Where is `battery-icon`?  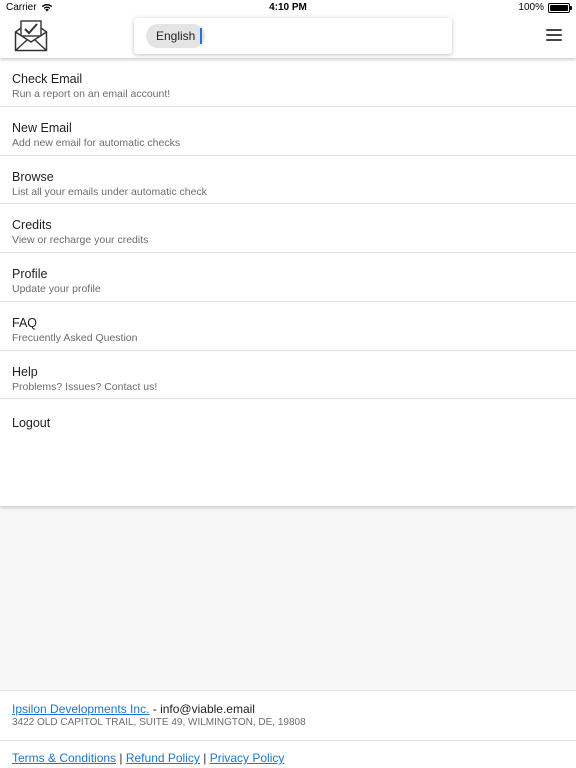
battery-icon is located at coordinates (560, 7).